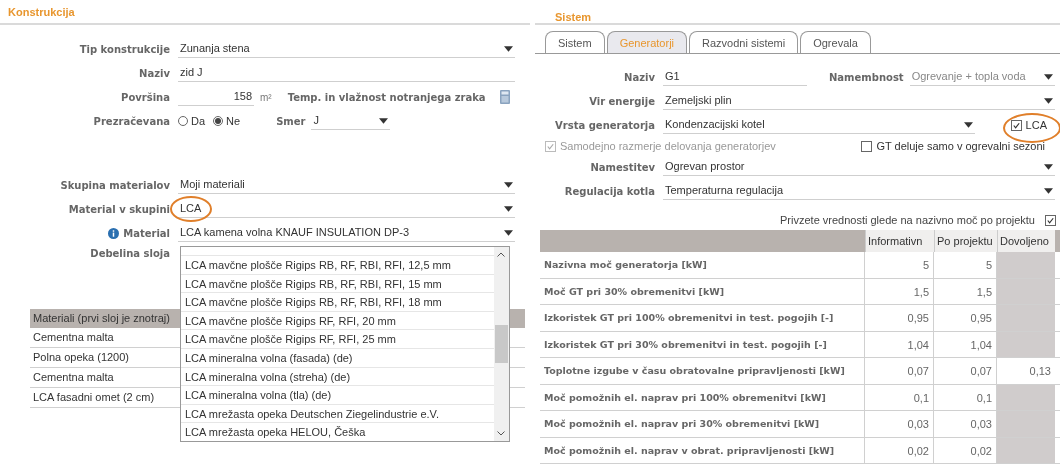 This screenshot has width=1060, height=467. I want to click on checkbox: LCA, so click(1028, 125).